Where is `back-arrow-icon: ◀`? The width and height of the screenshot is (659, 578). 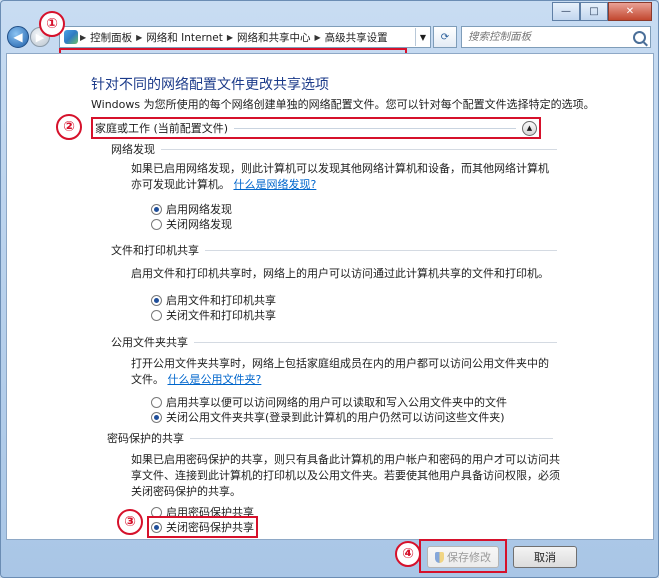
back-arrow-icon: ◀ is located at coordinates (18, 37).